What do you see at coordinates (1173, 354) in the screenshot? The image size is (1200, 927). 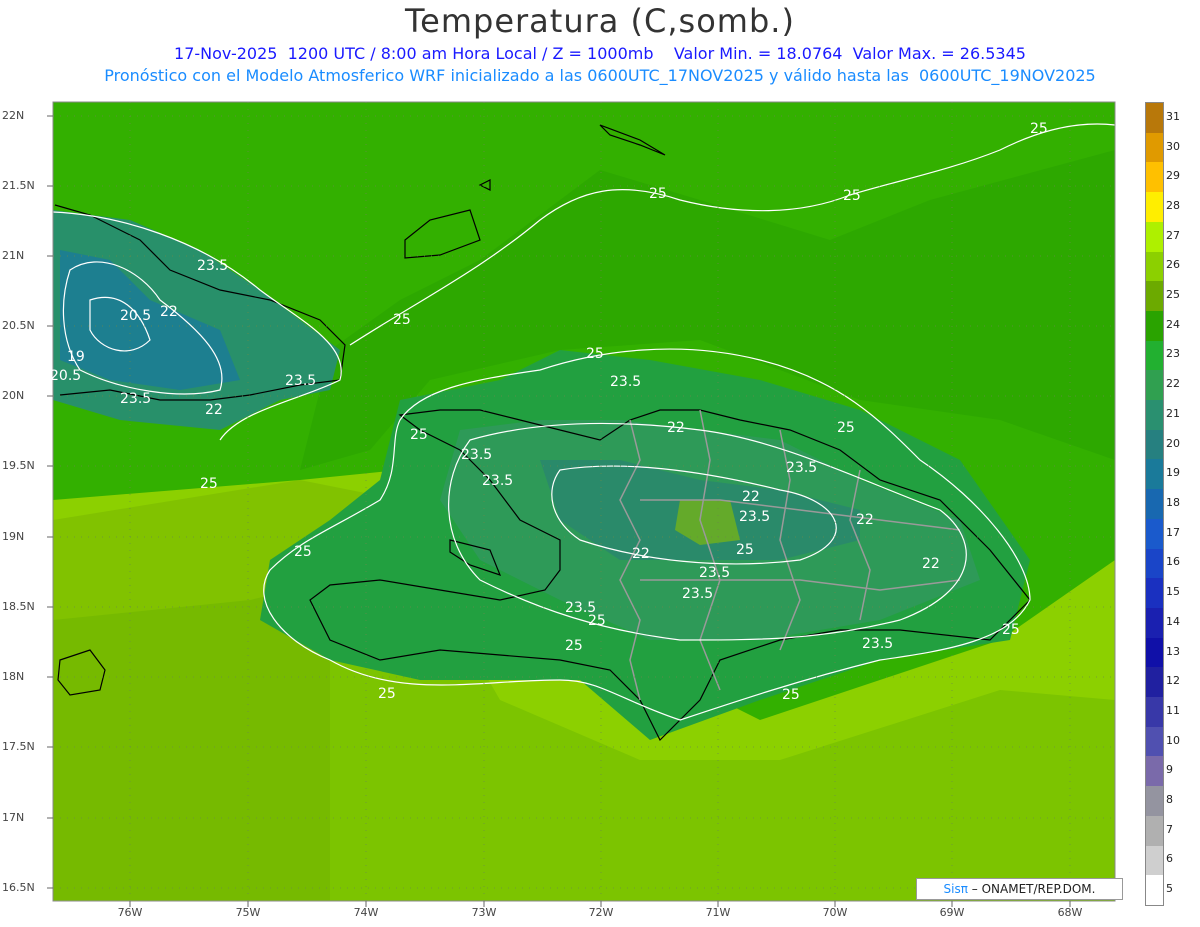 I see `legend-label: 23` at bounding box center [1173, 354].